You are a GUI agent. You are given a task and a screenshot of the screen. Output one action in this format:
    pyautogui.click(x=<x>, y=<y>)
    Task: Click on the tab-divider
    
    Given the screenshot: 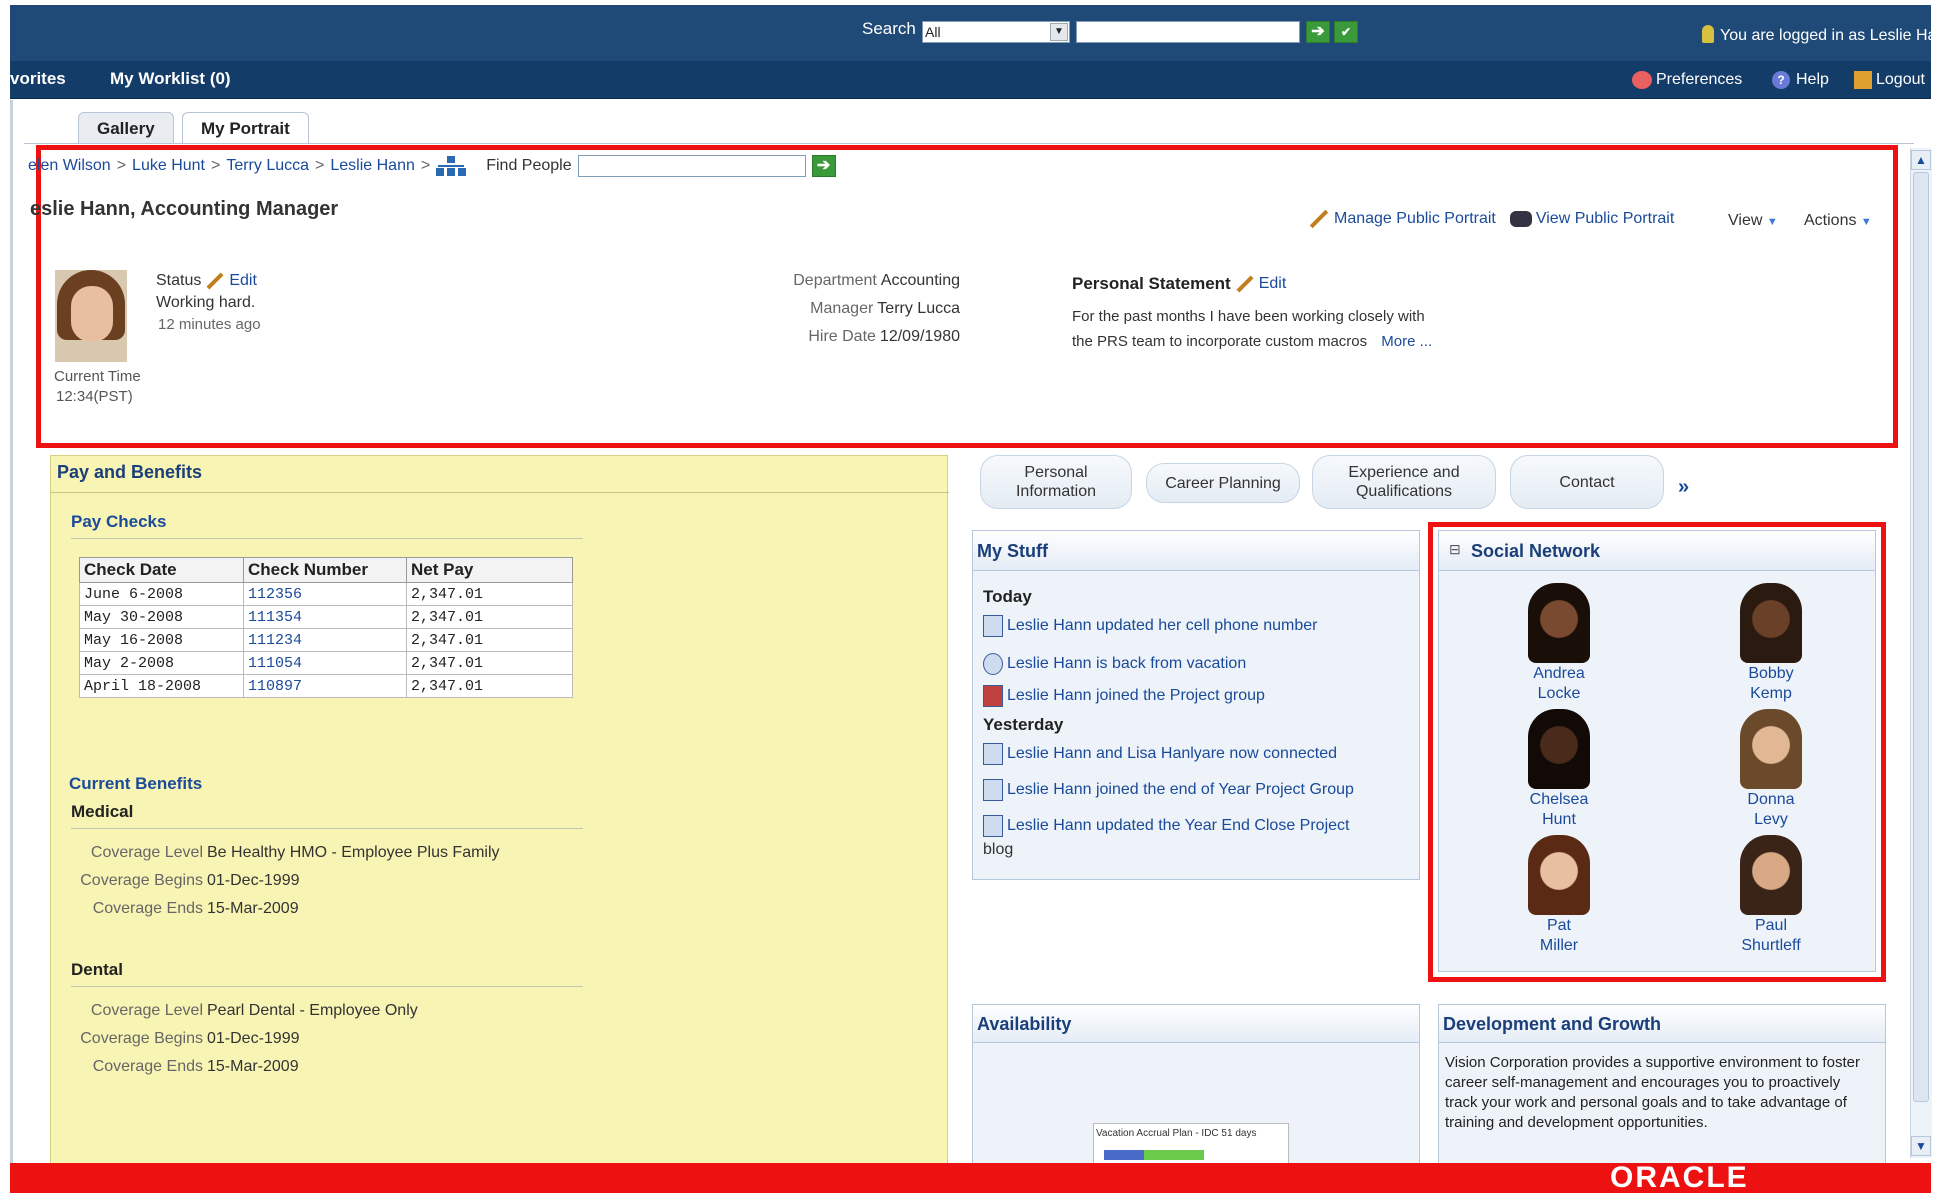 What is the action you would take?
    pyautogui.click(x=969, y=143)
    